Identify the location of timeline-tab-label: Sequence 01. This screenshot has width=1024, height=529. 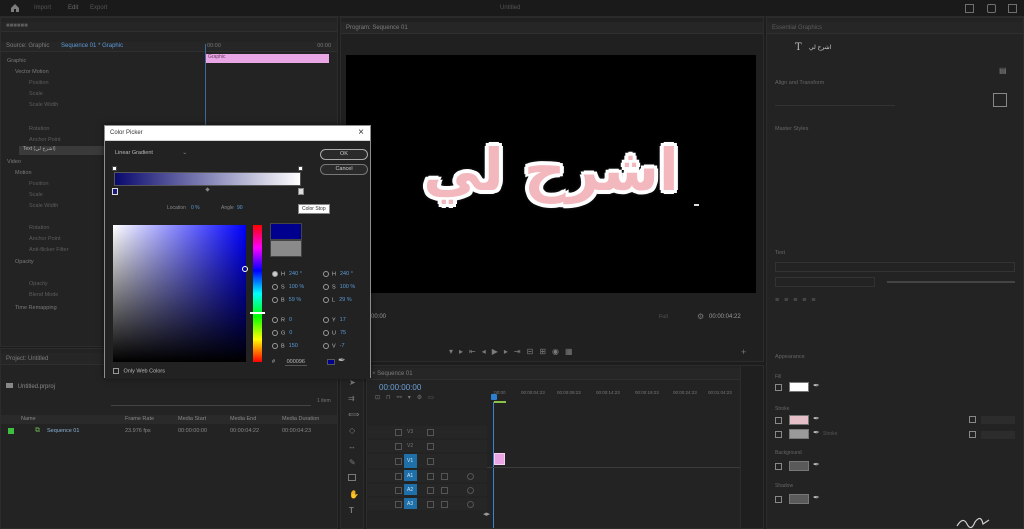
(394, 374).